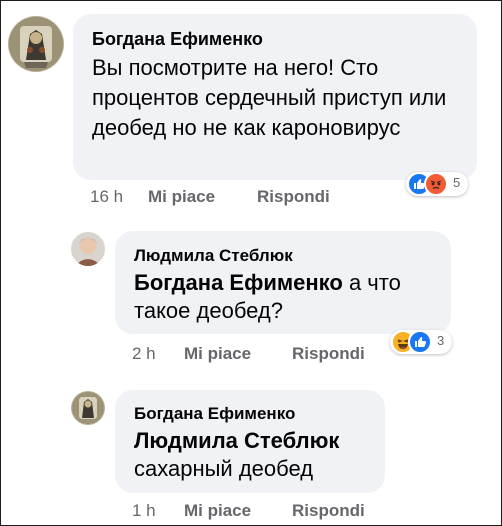 This screenshot has width=502, height=526. What do you see at coordinates (441, 340) in the screenshot?
I see `reaction-count: 3` at bounding box center [441, 340].